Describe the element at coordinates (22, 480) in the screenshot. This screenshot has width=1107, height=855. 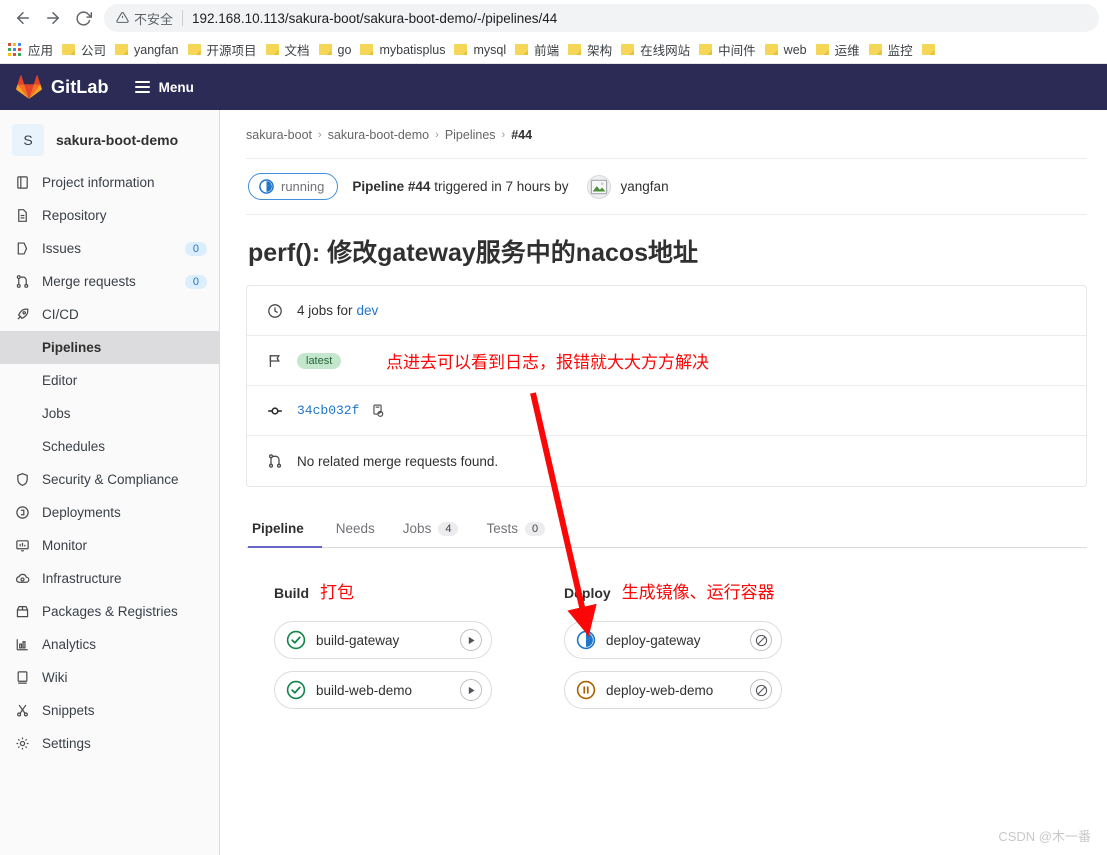
I see `shield-icon` at that location.